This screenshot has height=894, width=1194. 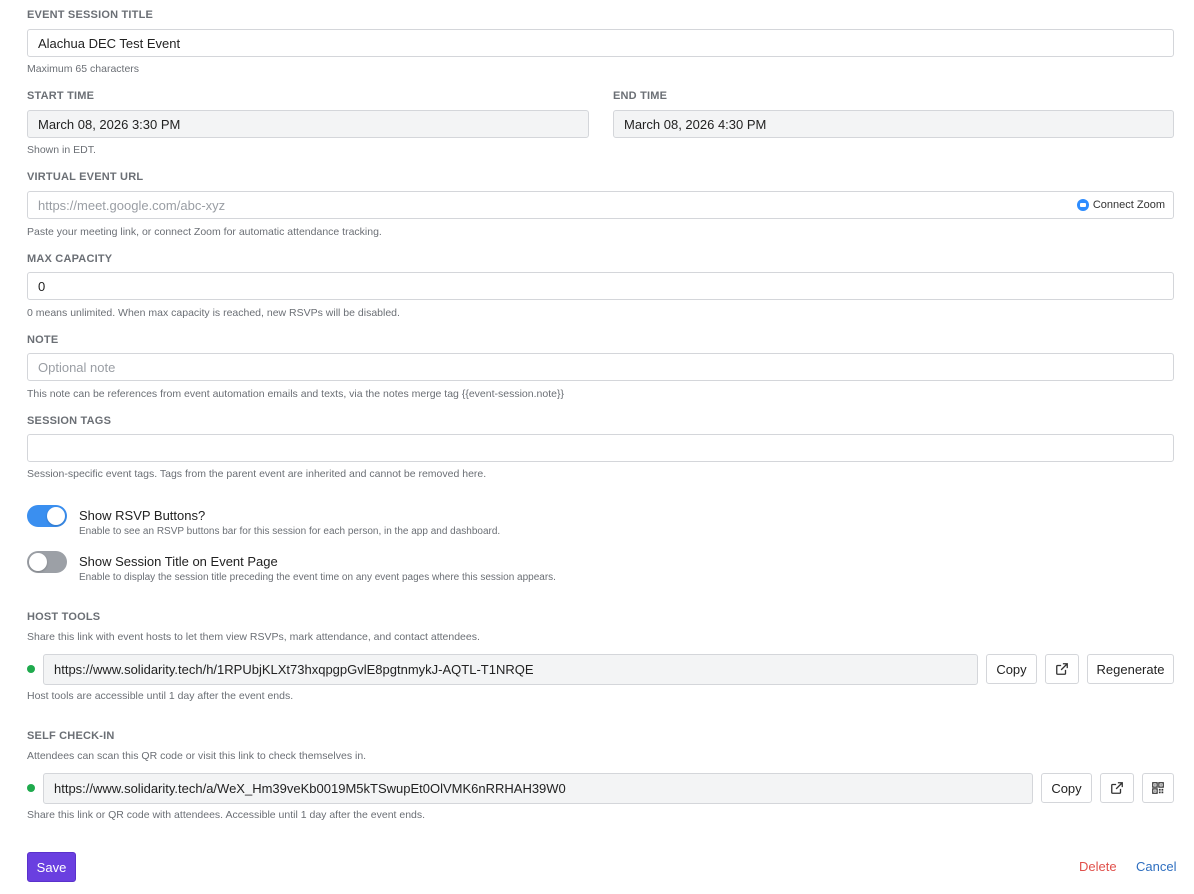 What do you see at coordinates (1098, 866) in the screenshot?
I see `delete-link: Delete` at bounding box center [1098, 866].